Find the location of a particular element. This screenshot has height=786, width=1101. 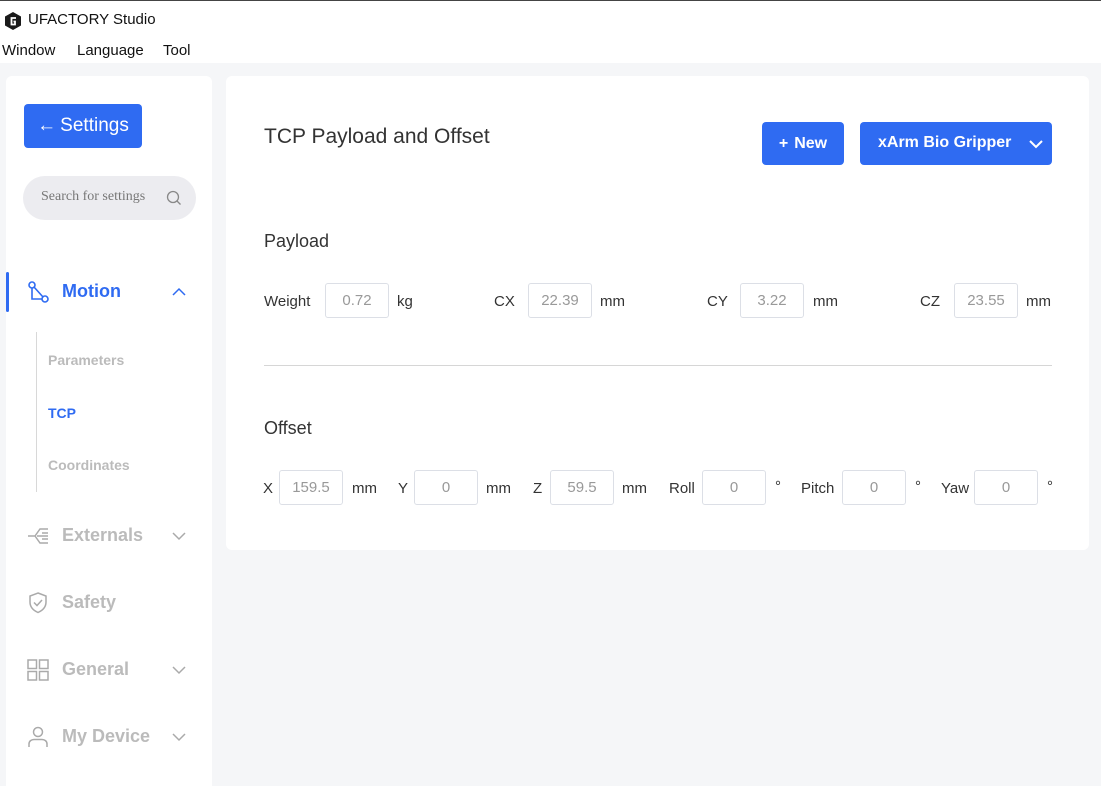

sidebar-item-label: My Device is located at coordinates (106, 736).